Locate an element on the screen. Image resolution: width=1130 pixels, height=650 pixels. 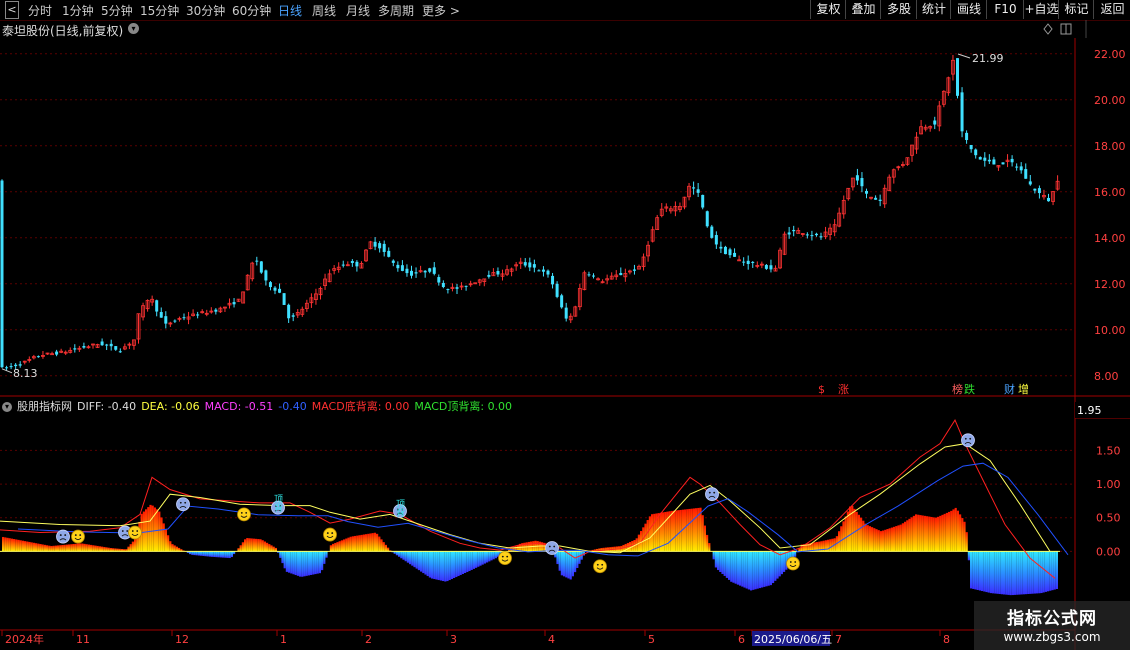
price-high-label: 21.99 is located at coordinates (988, 58).